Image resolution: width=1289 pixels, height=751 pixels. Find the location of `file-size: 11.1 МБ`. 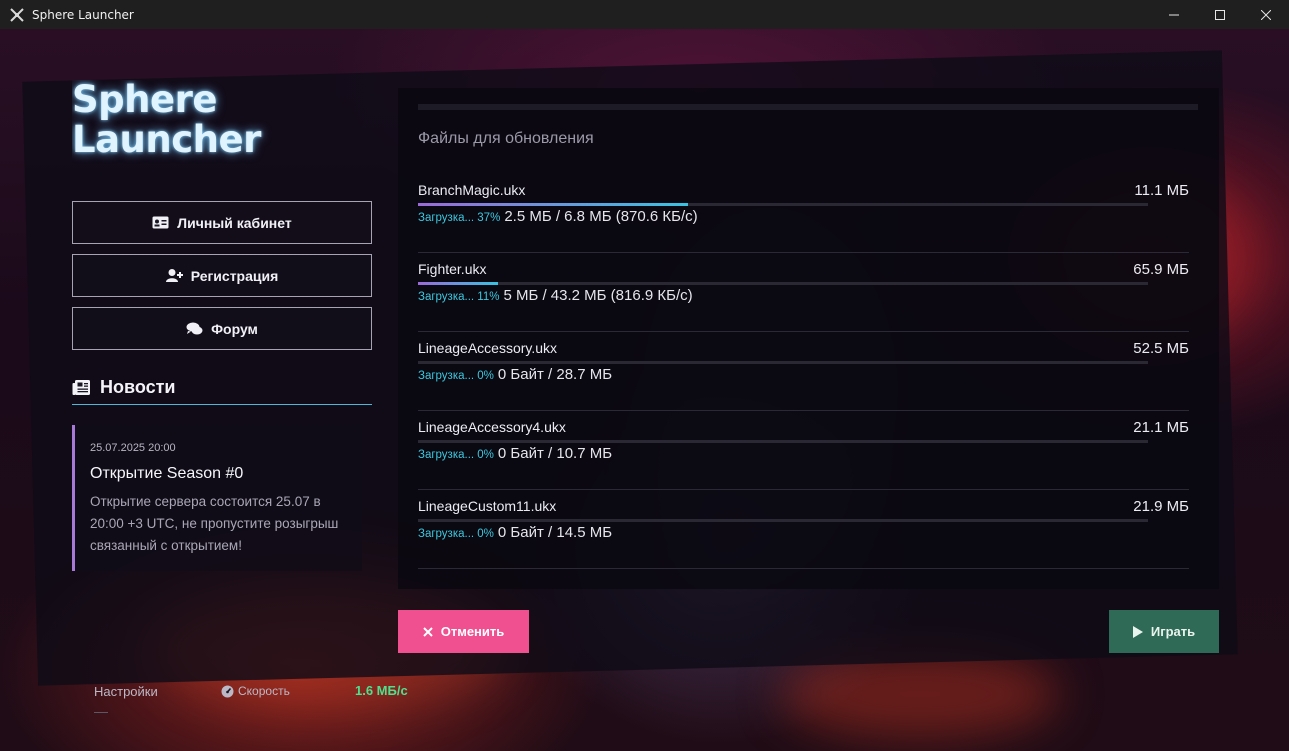

file-size: 11.1 МБ is located at coordinates (1161, 190).